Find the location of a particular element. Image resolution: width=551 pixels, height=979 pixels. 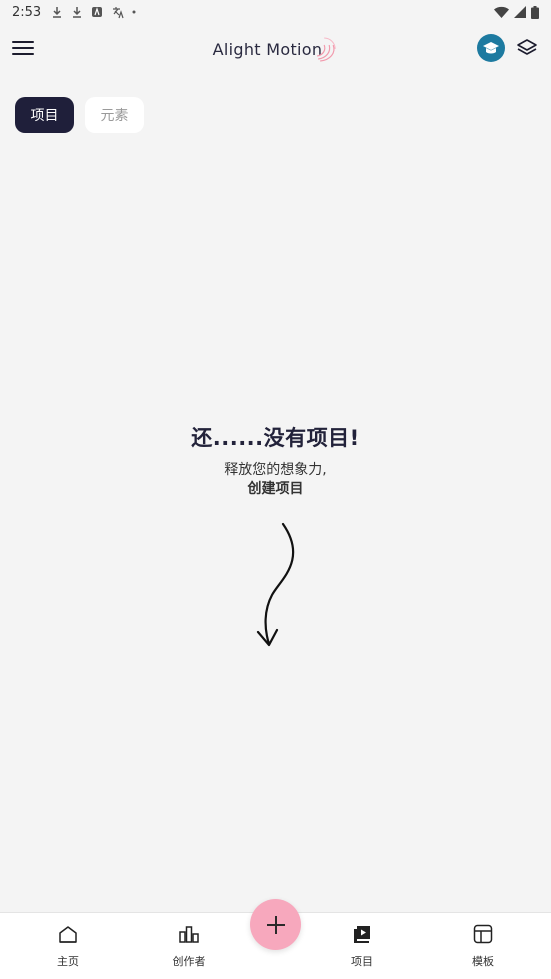

tab-elements: 元素 is located at coordinates (114, 115).